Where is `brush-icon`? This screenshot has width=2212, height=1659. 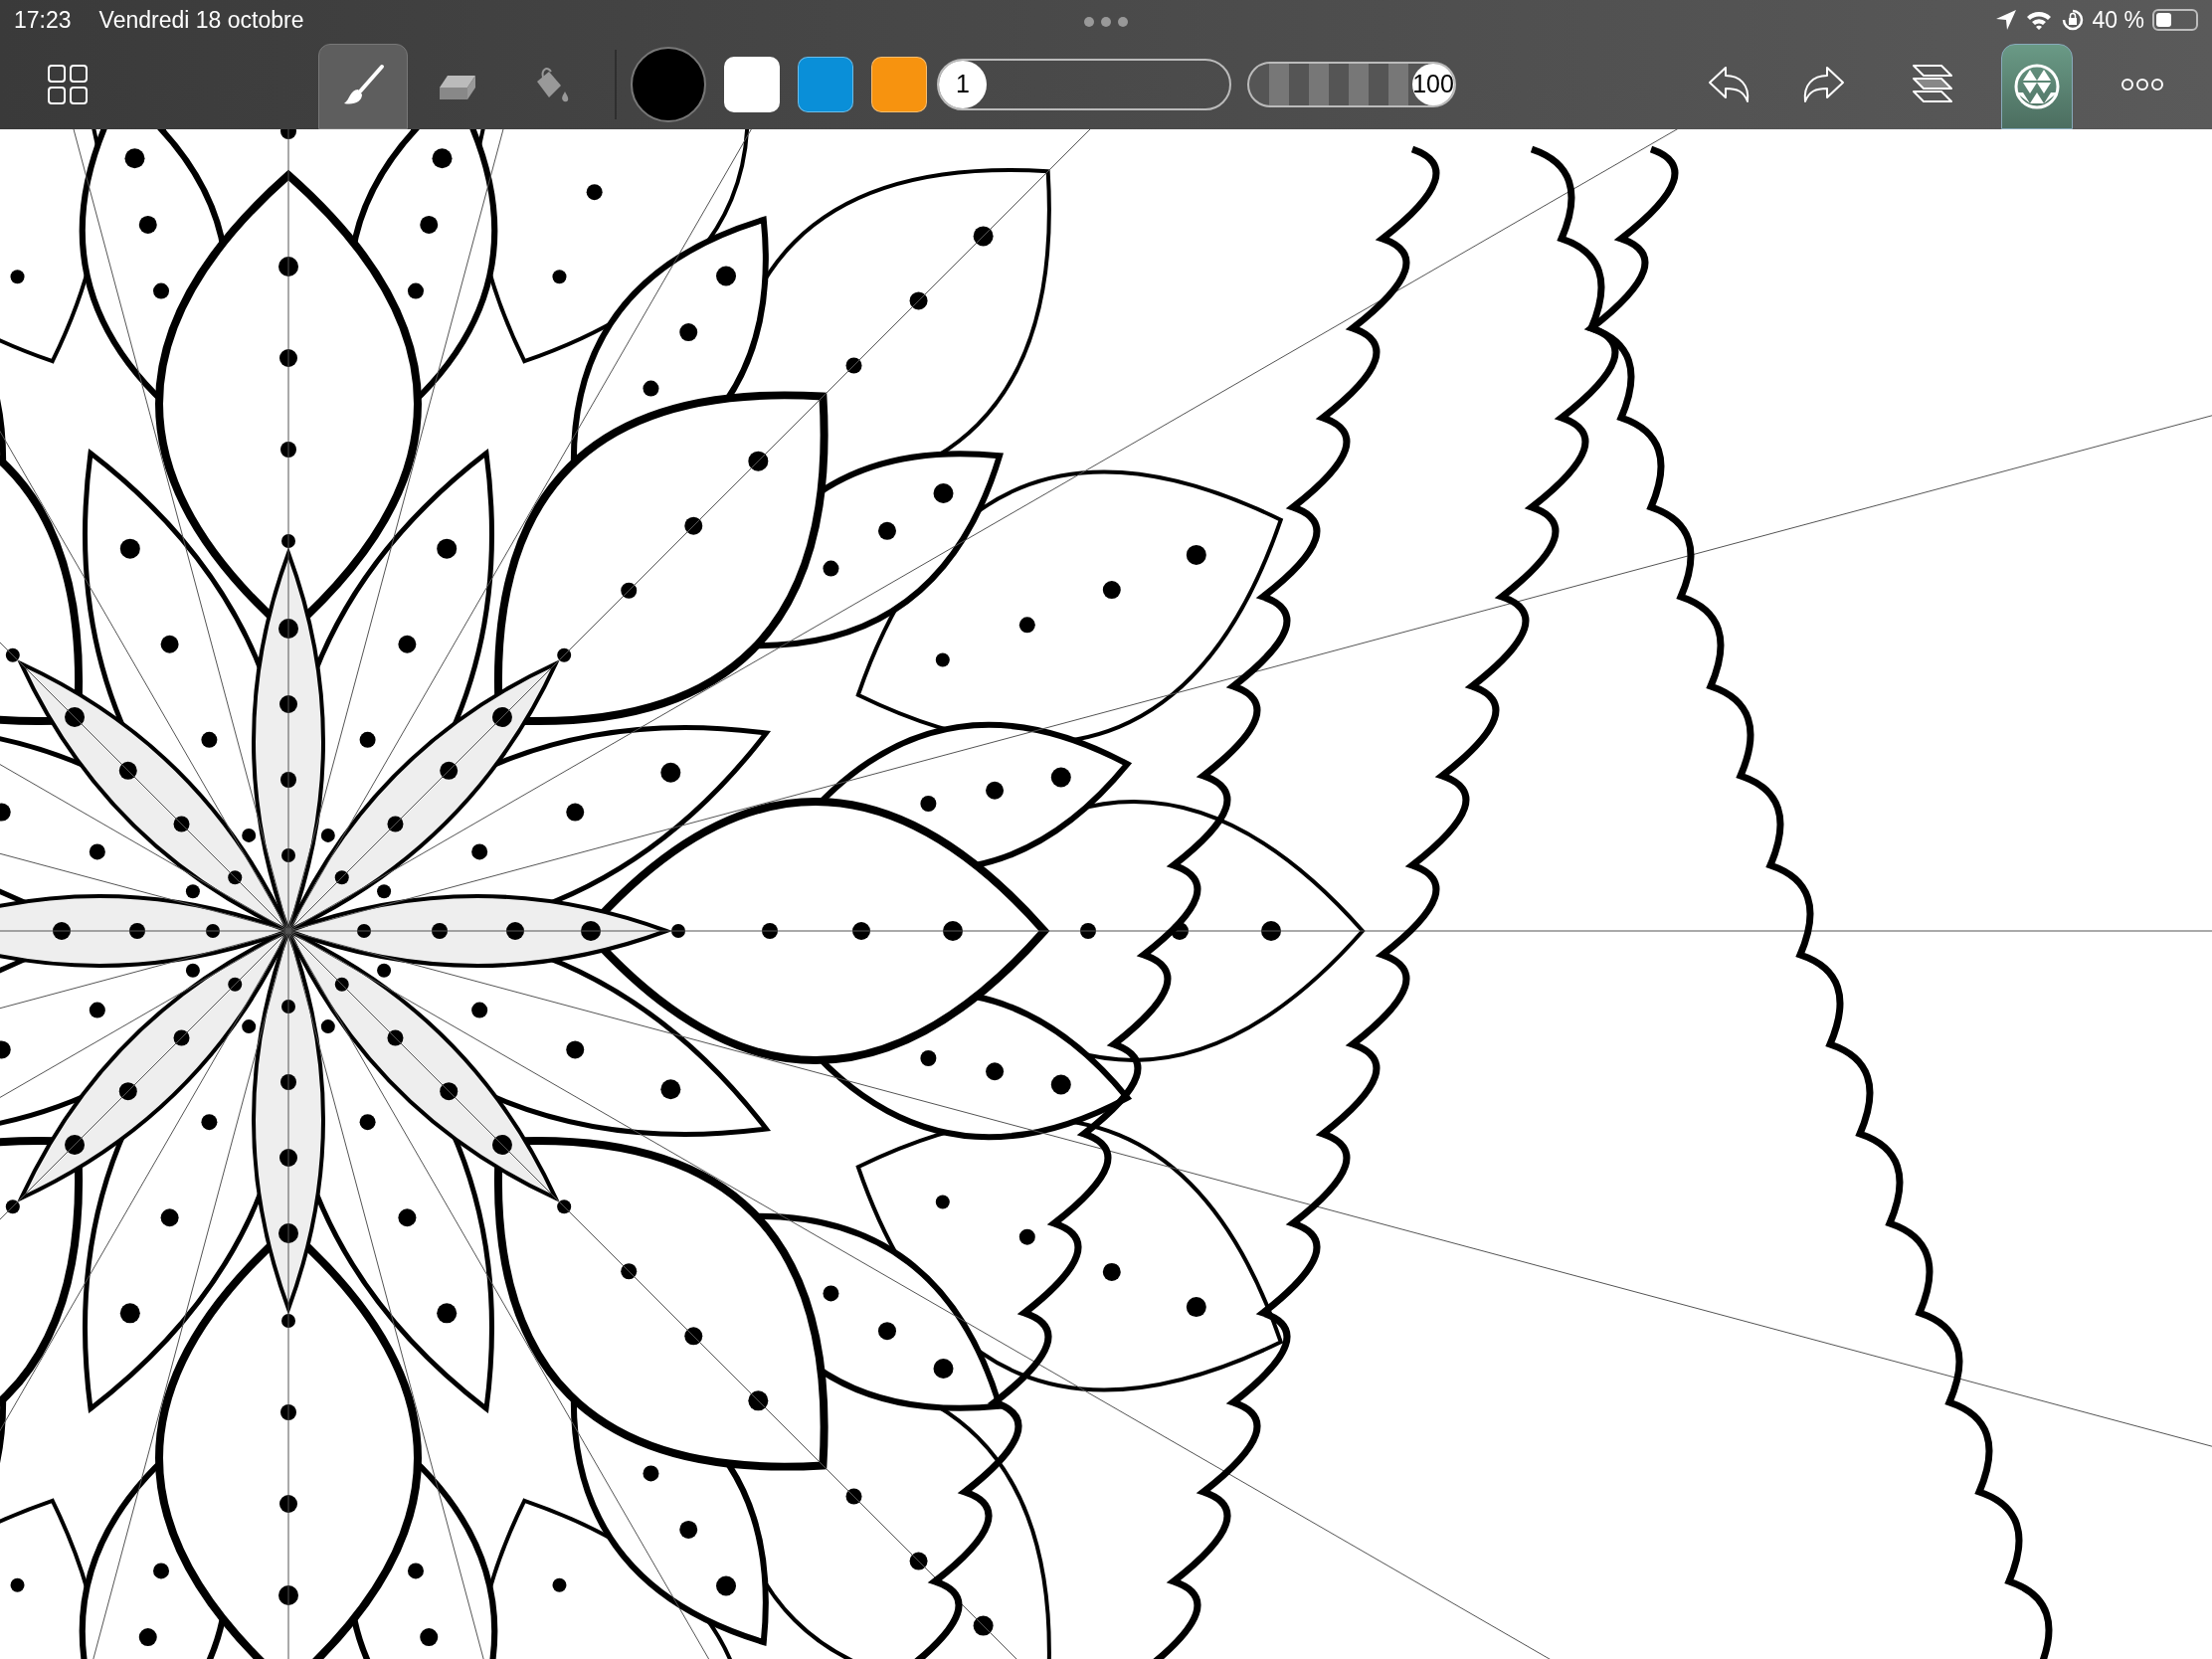
brush-icon is located at coordinates (363, 86).